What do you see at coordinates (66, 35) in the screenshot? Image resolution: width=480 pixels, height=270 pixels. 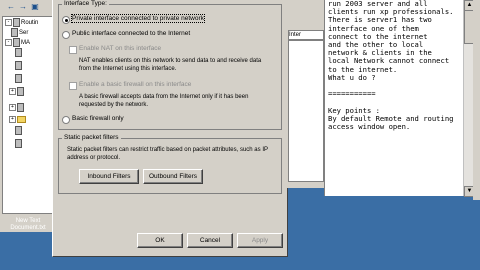 I see `public-interface-radio` at bounding box center [66, 35].